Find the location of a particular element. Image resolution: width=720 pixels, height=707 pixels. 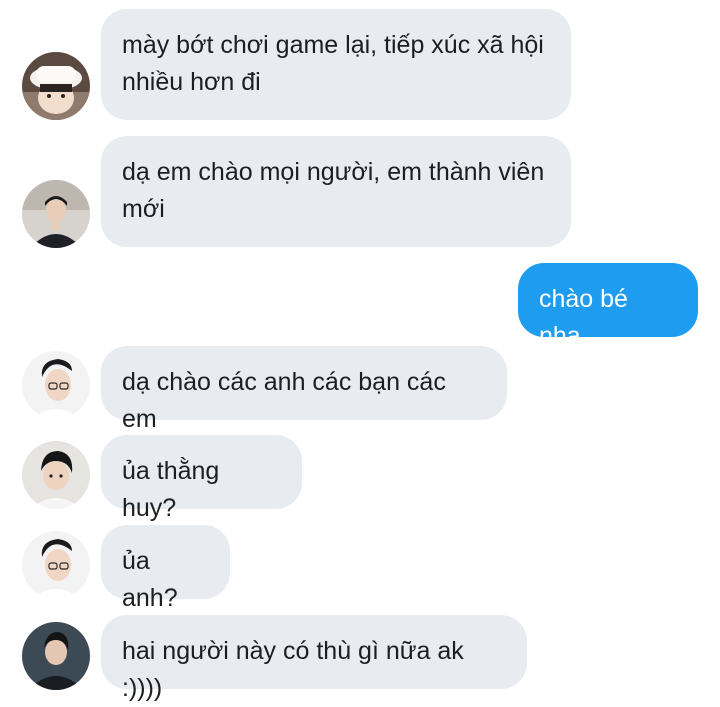

message-bubble: ủa thằng huy? is located at coordinates (201, 478).